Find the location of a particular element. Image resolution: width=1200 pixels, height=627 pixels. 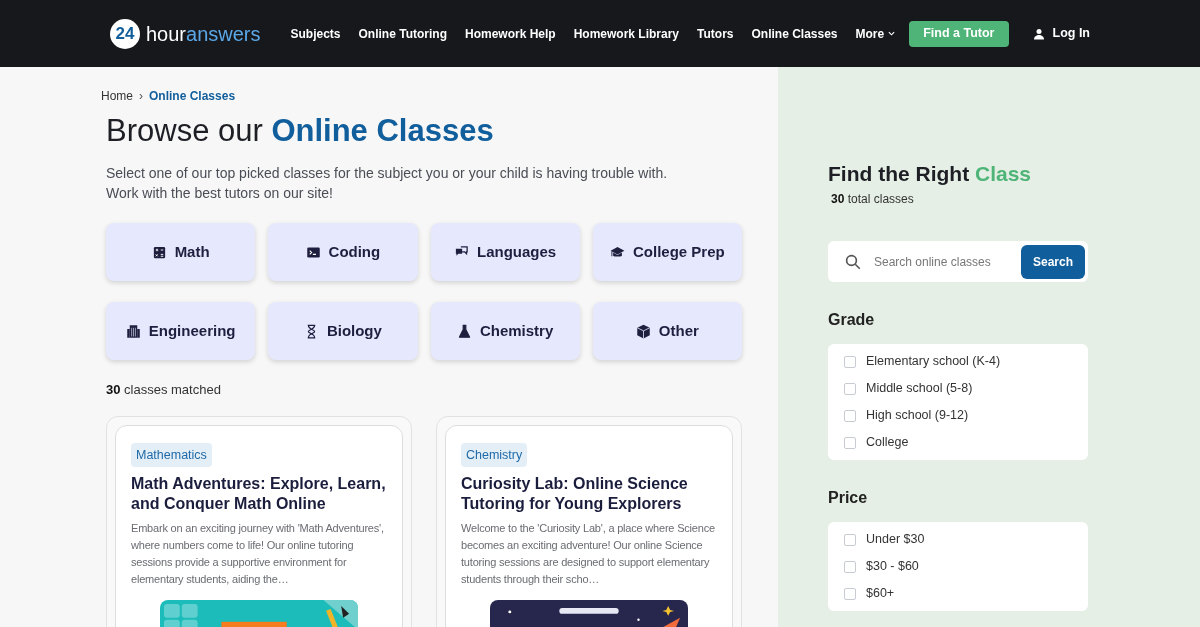

breadcrumb-link: Online Classes is located at coordinates (192, 96).